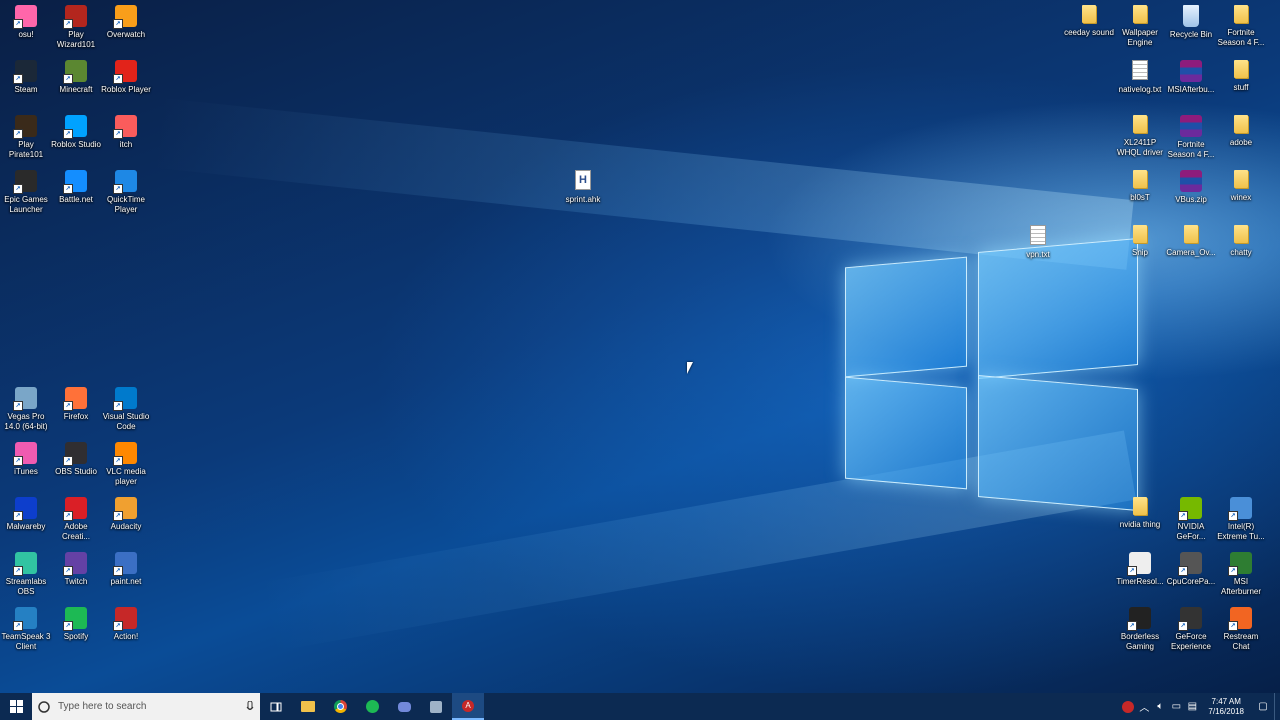 The image size is (1280, 720). Describe the element at coordinates (1191, 34) in the screenshot. I see `desktop-icon-label: Recycle Bin` at that location.